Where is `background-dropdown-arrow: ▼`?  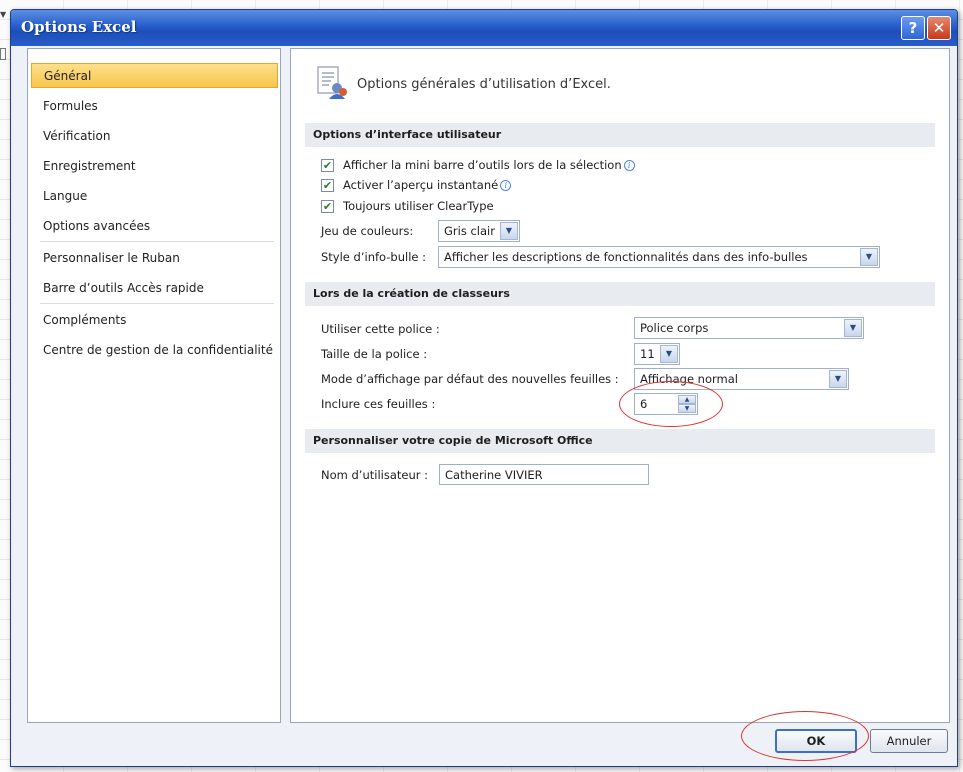 background-dropdown-arrow: ▼ is located at coordinates (3, 14).